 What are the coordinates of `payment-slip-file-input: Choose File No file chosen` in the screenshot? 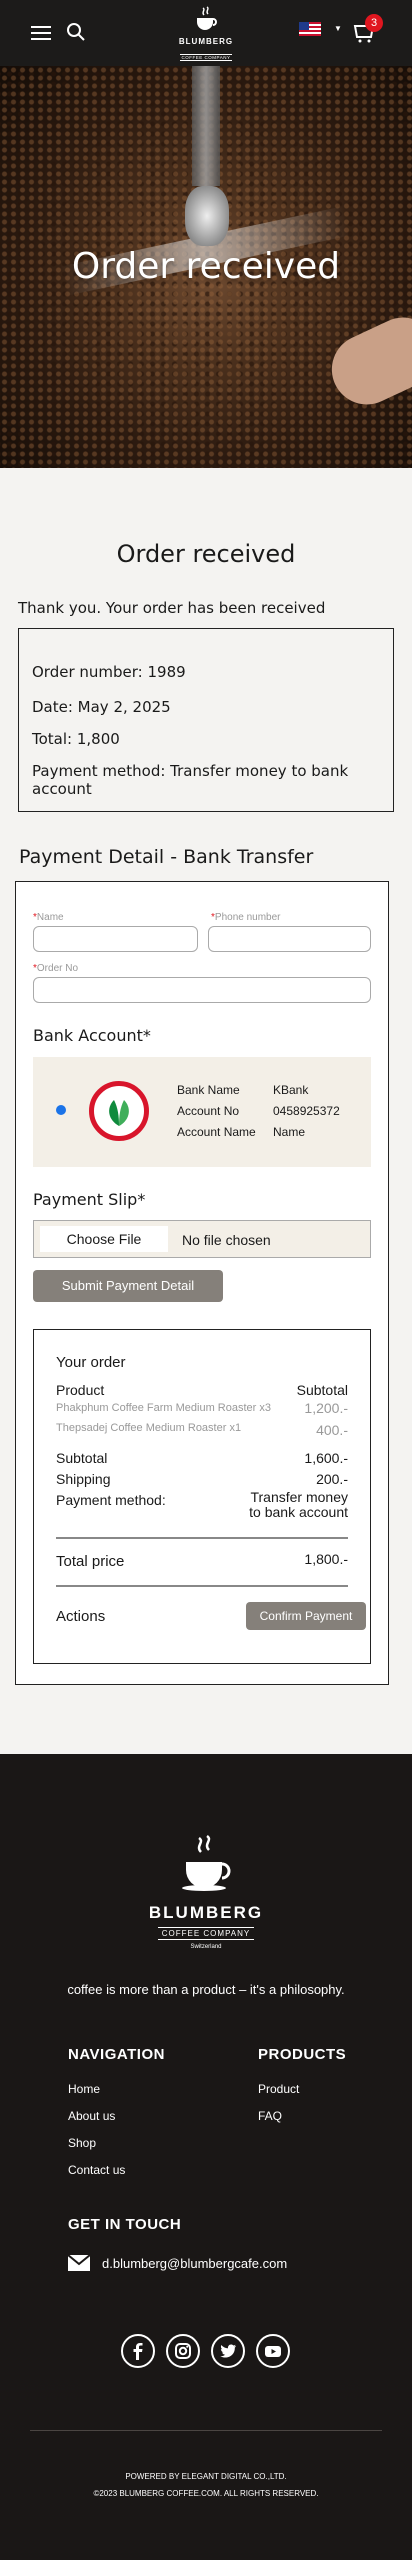 It's located at (202, 1239).